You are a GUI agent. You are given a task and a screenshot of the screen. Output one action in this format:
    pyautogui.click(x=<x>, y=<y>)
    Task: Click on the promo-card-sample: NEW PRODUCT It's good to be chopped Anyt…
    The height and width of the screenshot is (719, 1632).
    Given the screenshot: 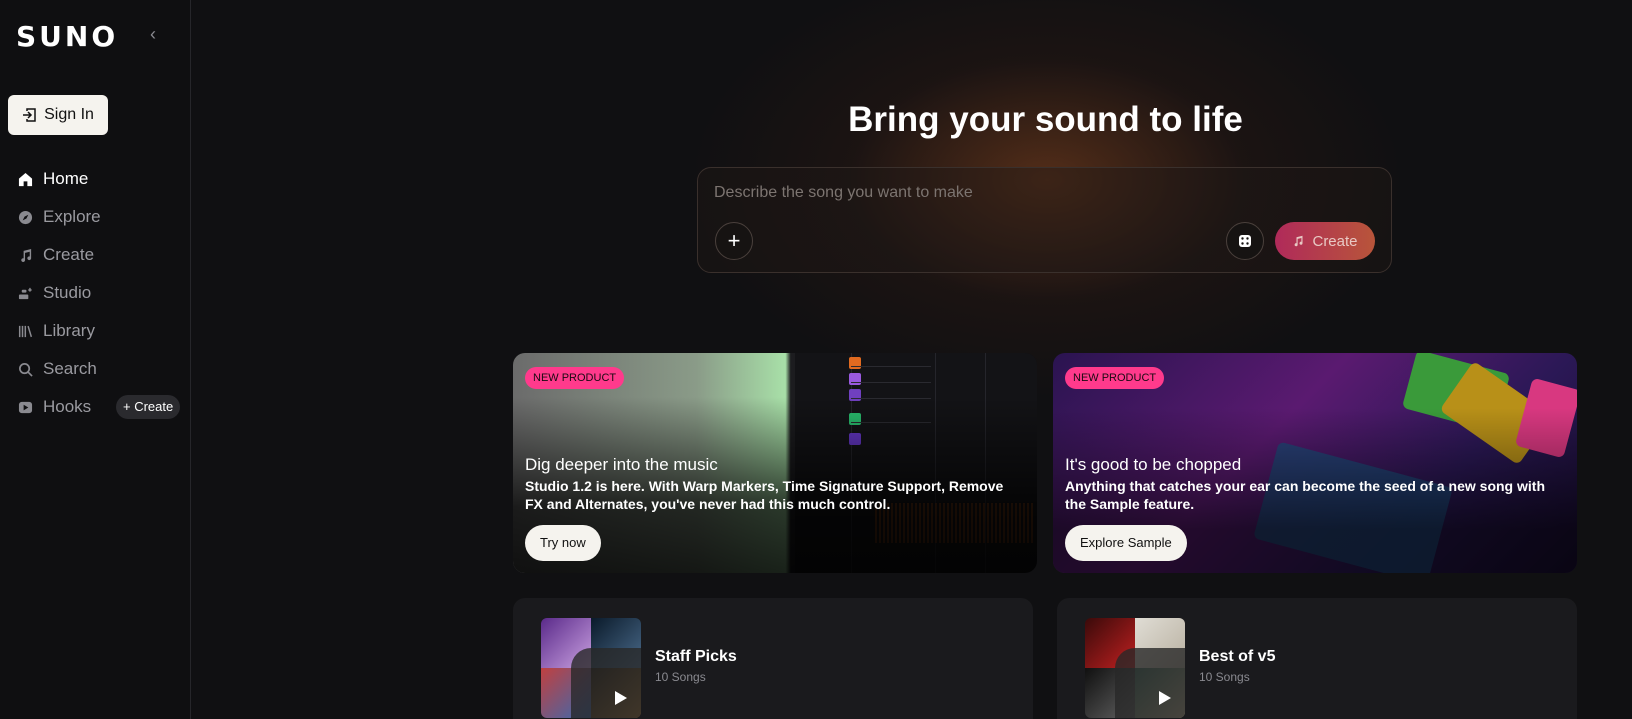 What is the action you would take?
    pyautogui.click(x=1315, y=463)
    